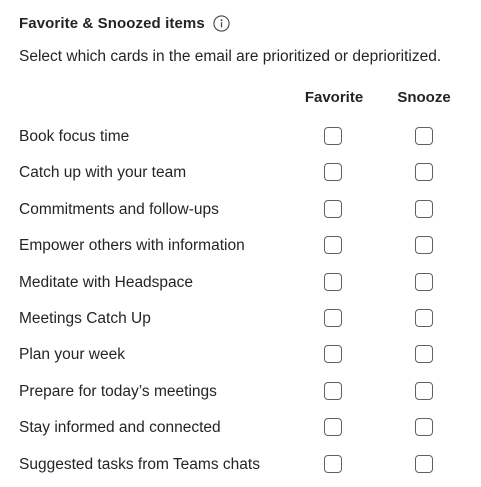  What do you see at coordinates (424, 97) in the screenshot?
I see `column-header-snooze: Snooze` at bounding box center [424, 97].